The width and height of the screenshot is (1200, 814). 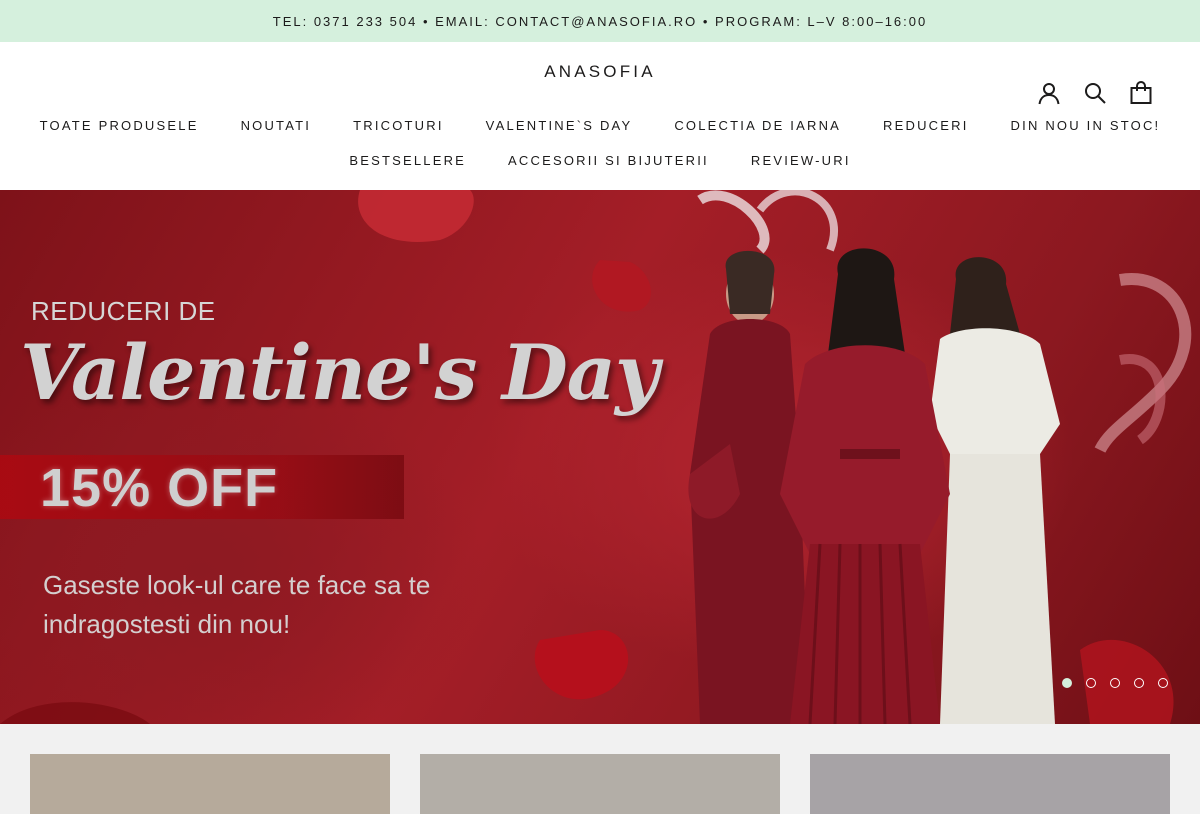 I want to click on nav-accesorii-si-bijuterii: ACCESORII SI BIJUTERII, so click(x=608, y=160).